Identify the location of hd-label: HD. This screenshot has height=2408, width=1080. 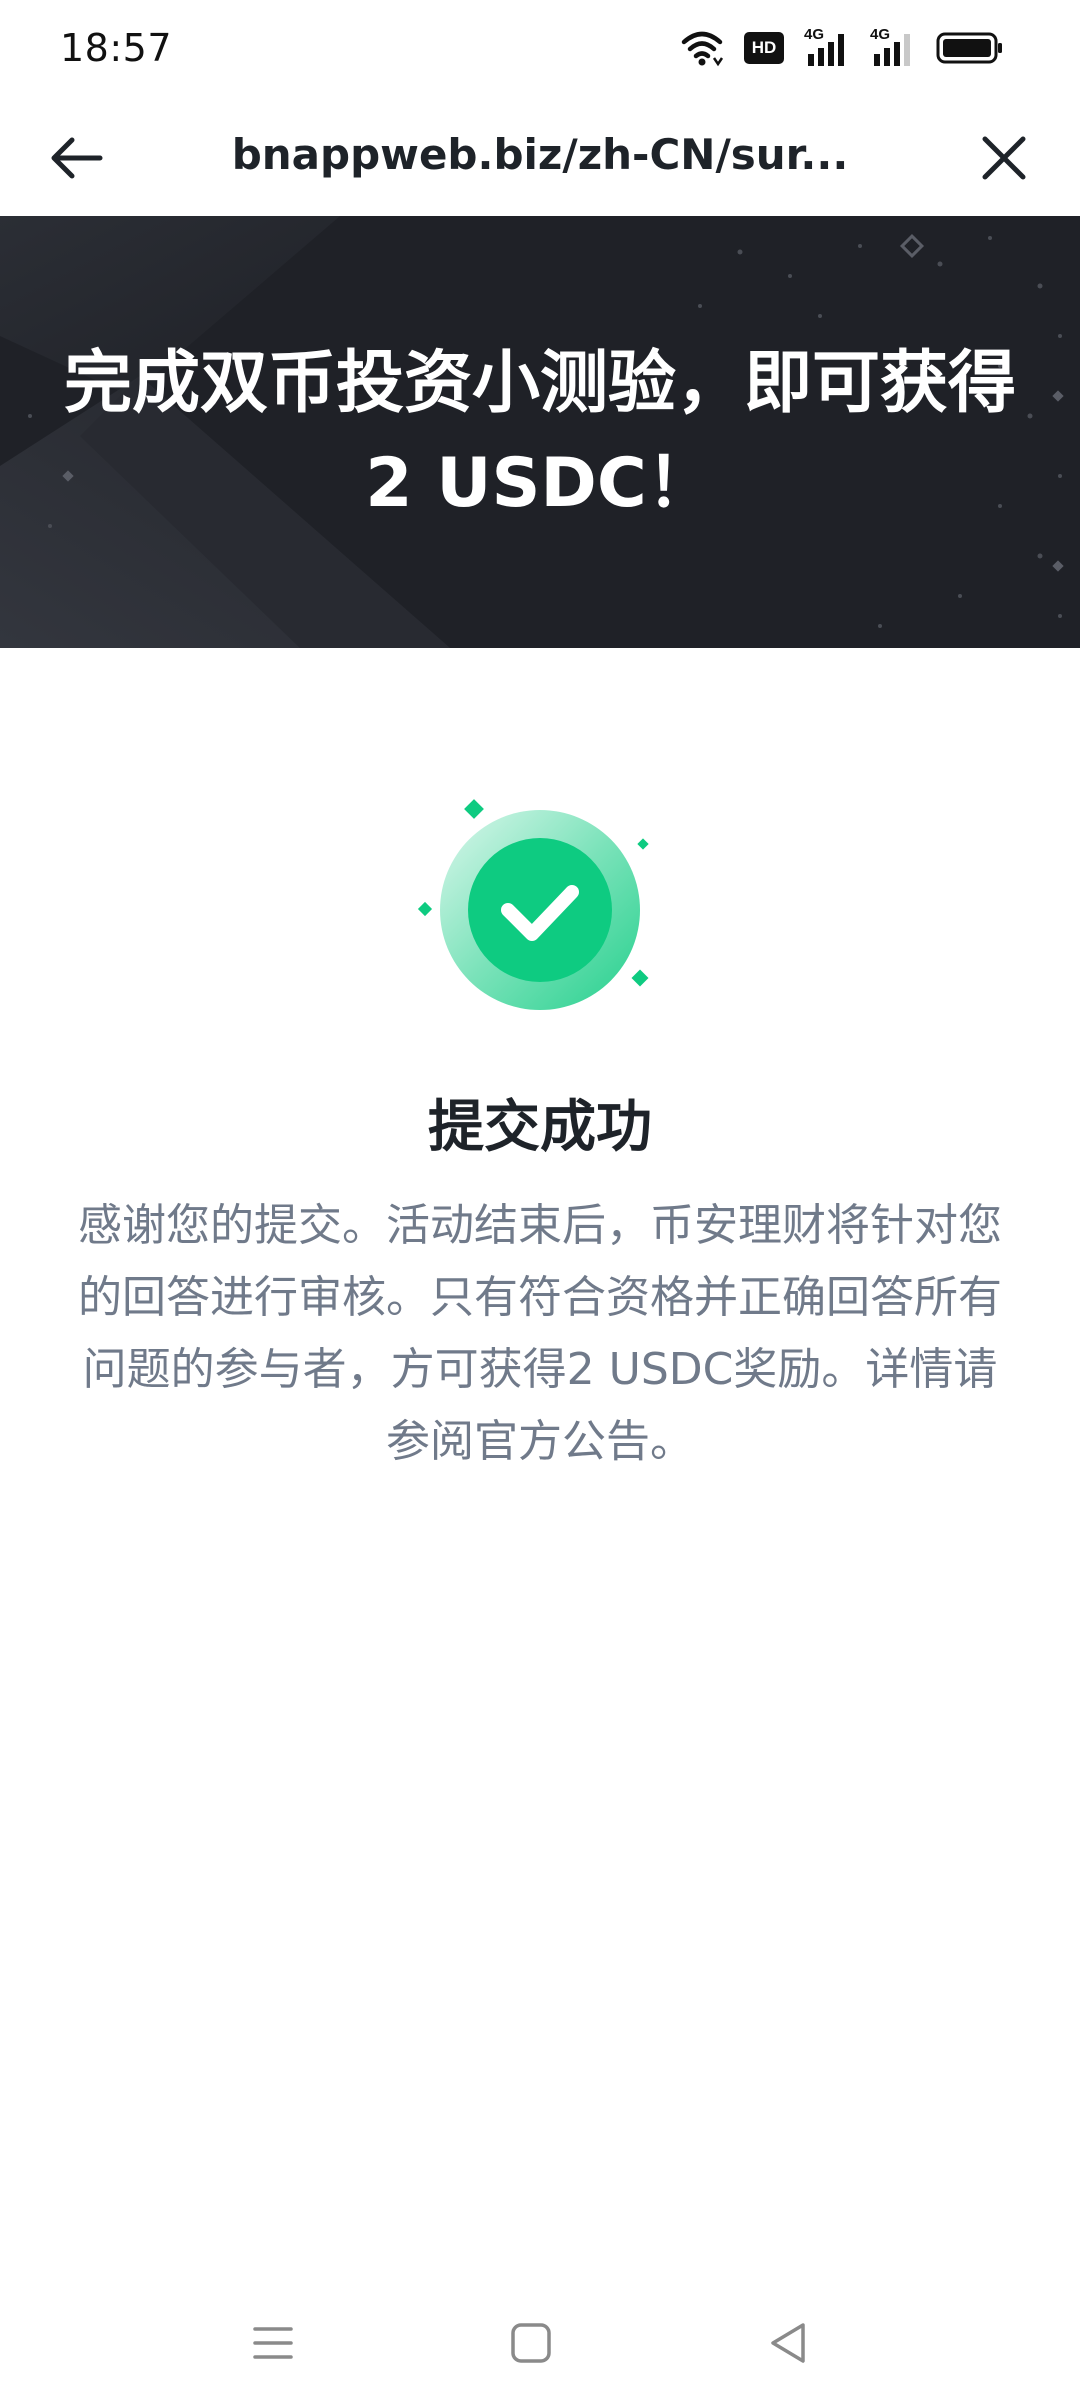
(764, 47).